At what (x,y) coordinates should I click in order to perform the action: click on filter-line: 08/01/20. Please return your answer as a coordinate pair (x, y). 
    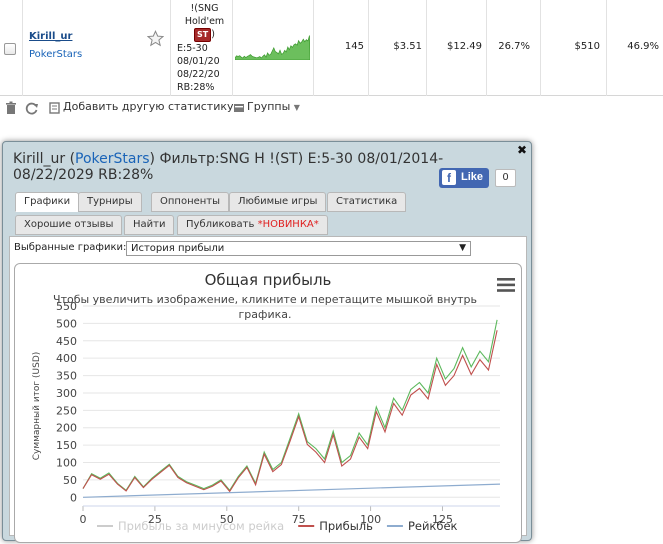
    Looking at the image, I should click on (198, 61).